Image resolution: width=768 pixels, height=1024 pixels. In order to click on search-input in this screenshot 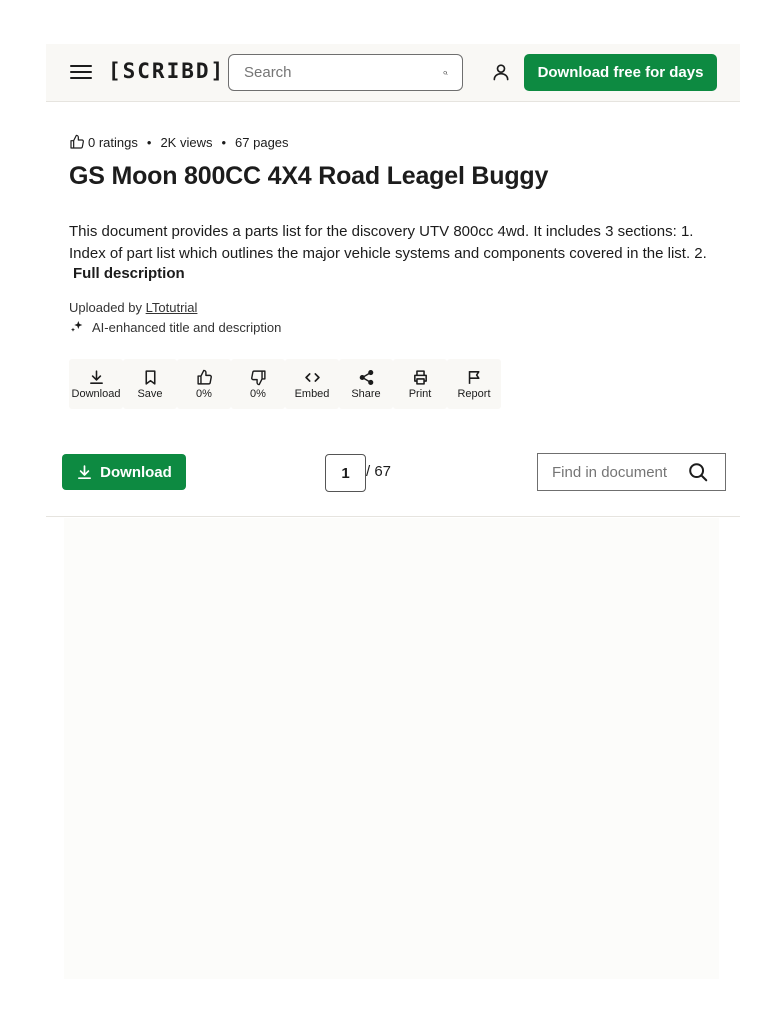, I will do `click(336, 72)`.